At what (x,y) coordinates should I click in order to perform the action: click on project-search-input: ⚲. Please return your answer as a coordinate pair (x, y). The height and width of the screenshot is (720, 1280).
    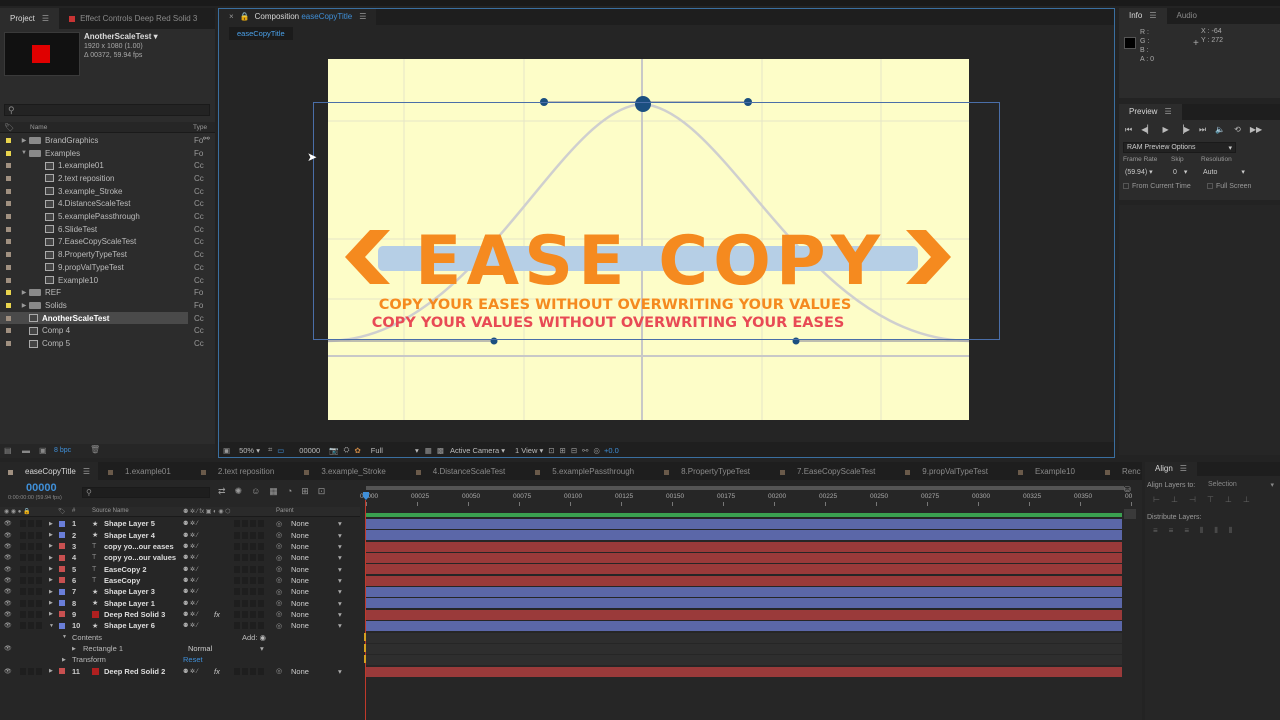
    Looking at the image, I should click on (107, 110).